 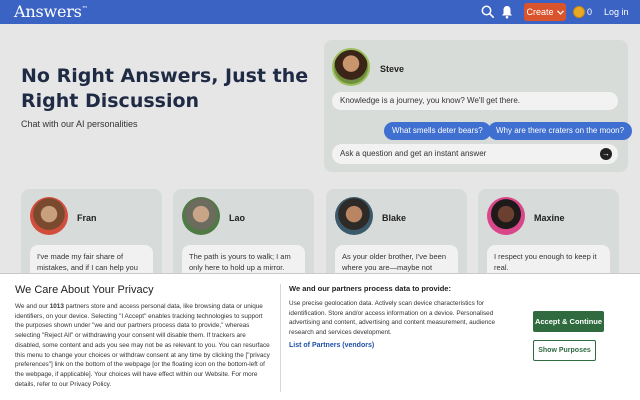 I want to click on create-label: Create, so click(x=540, y=12).